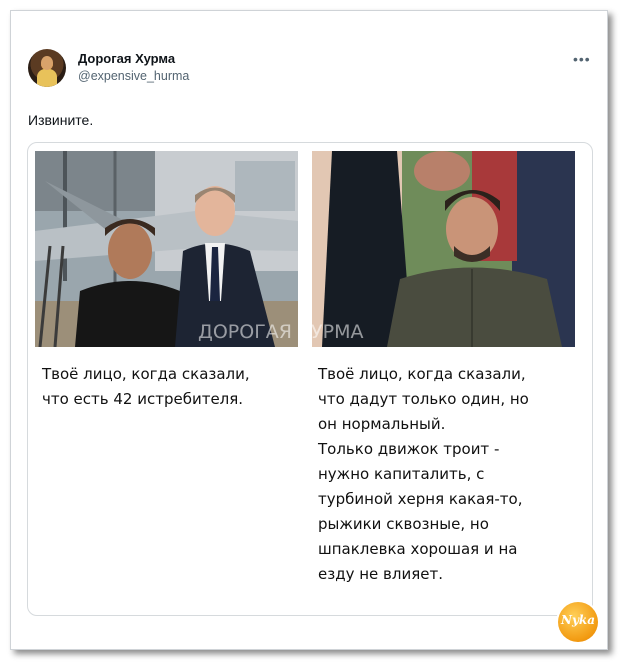  What do you see at coordinates (403, 524) in the screenshot?
I see `caption-line: рыжики сквозные, но` at bounding box center [403, 524].